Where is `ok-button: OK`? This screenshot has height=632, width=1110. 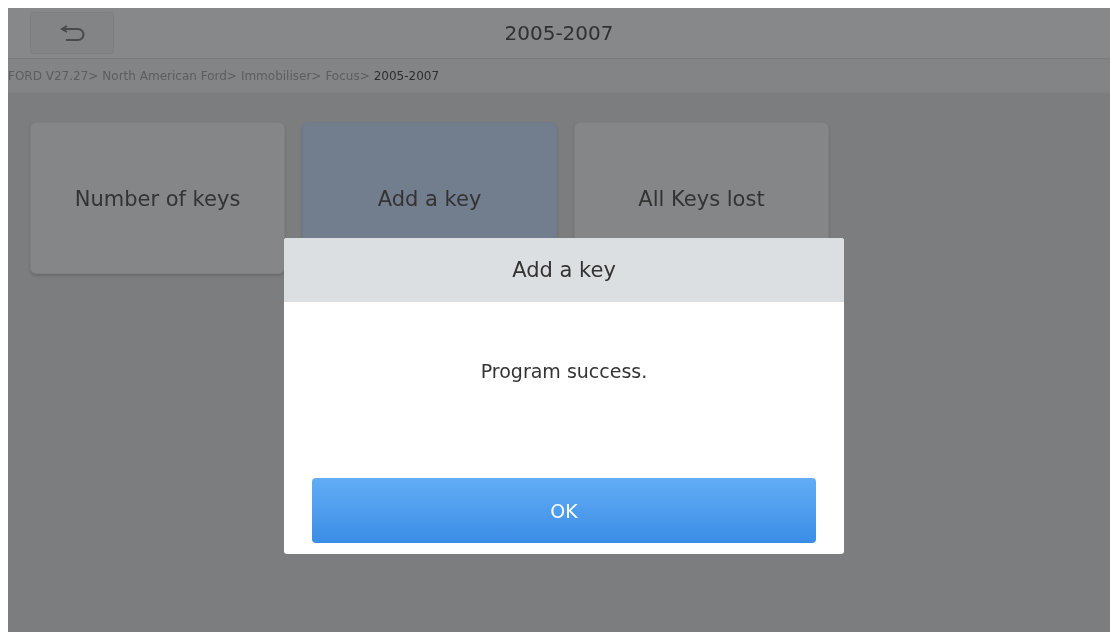
ok-button: OK is located at coordinates (564, 510).